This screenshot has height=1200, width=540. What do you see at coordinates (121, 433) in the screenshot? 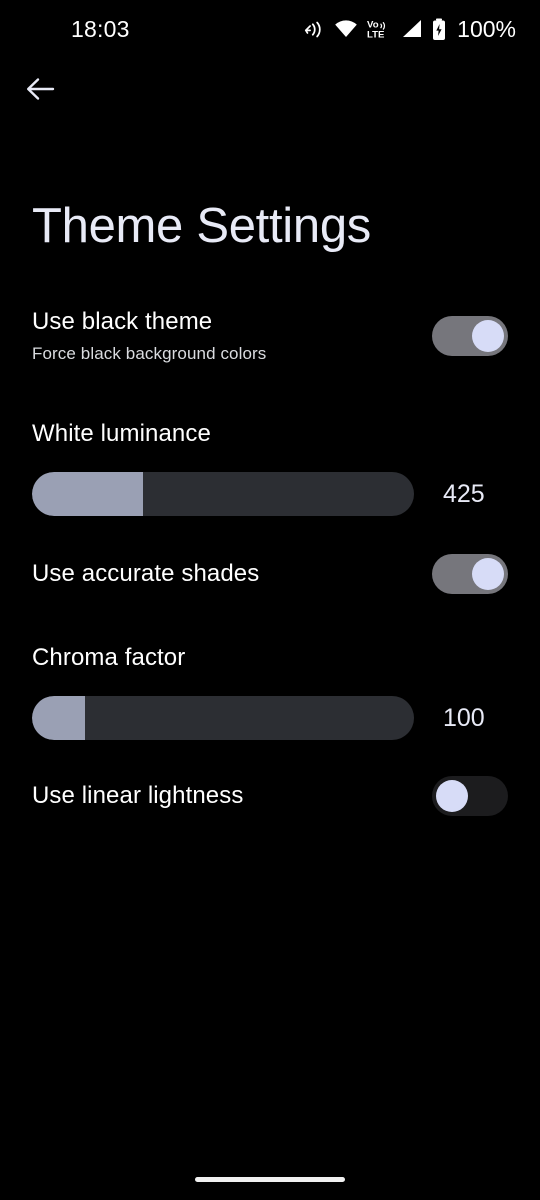
I see `white-luminance-label: White luminance` at bounding box center [121, 433].